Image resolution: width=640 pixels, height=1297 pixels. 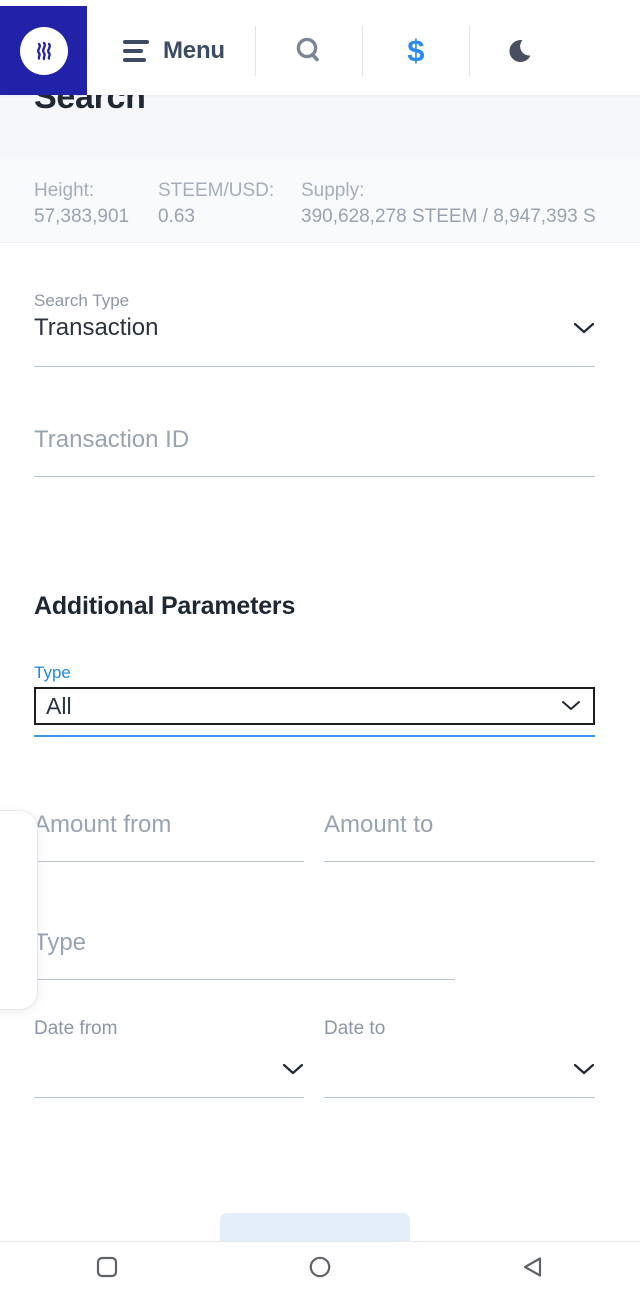 What do you see at coordinates (136, 50) in the screenshot?
I see `hamburger-icon` at bounding box center [136, 50].